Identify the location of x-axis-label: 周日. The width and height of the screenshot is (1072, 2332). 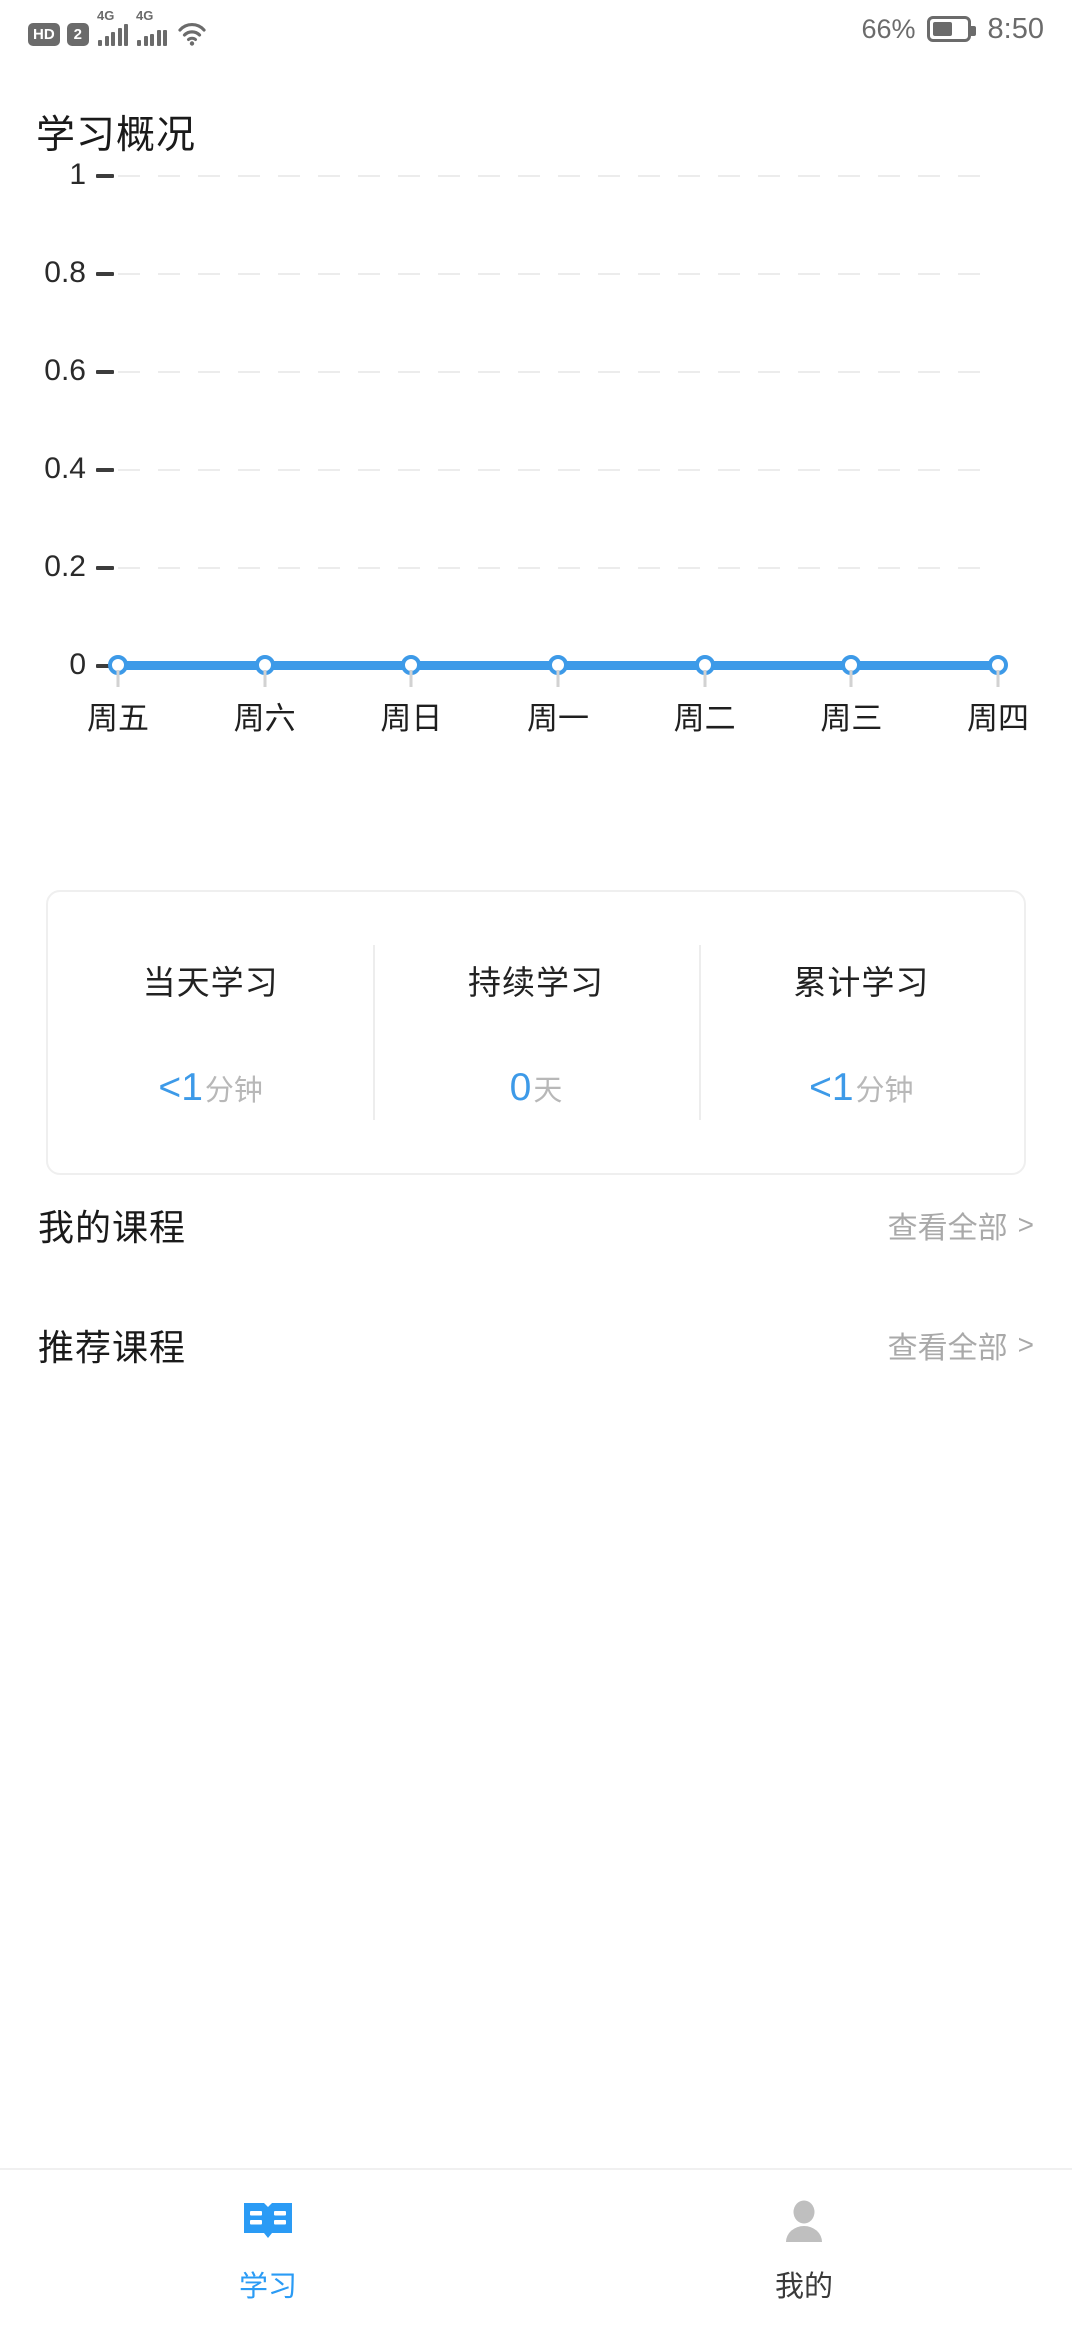
(411, 718).